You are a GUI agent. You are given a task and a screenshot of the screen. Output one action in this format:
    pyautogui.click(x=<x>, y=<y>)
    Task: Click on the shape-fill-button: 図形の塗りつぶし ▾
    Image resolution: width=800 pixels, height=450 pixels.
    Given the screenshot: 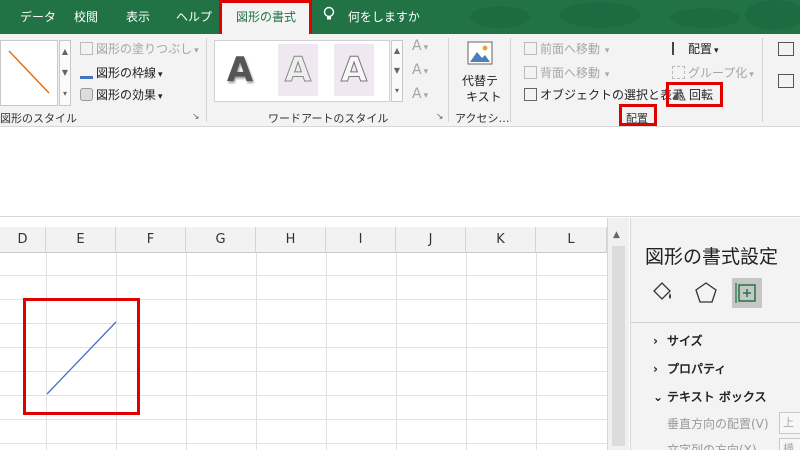 What is the action you would take?
    pyautogui.click(x=139, y=48)
    